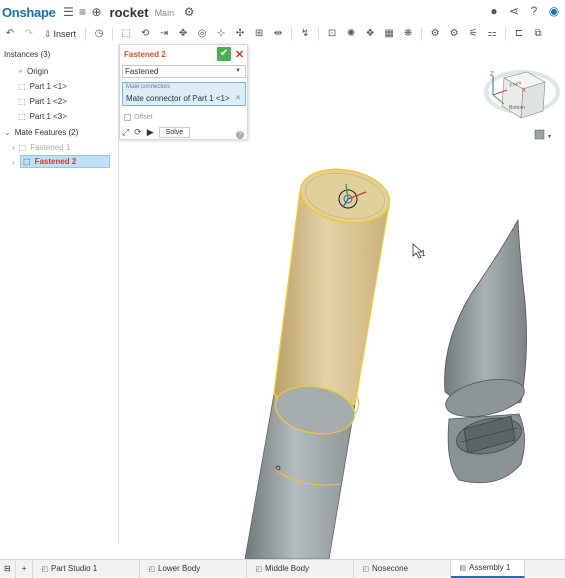 The width and height of the screenshot is (565, 578). I want to click on chat-icon: ●, so click(494, 11).